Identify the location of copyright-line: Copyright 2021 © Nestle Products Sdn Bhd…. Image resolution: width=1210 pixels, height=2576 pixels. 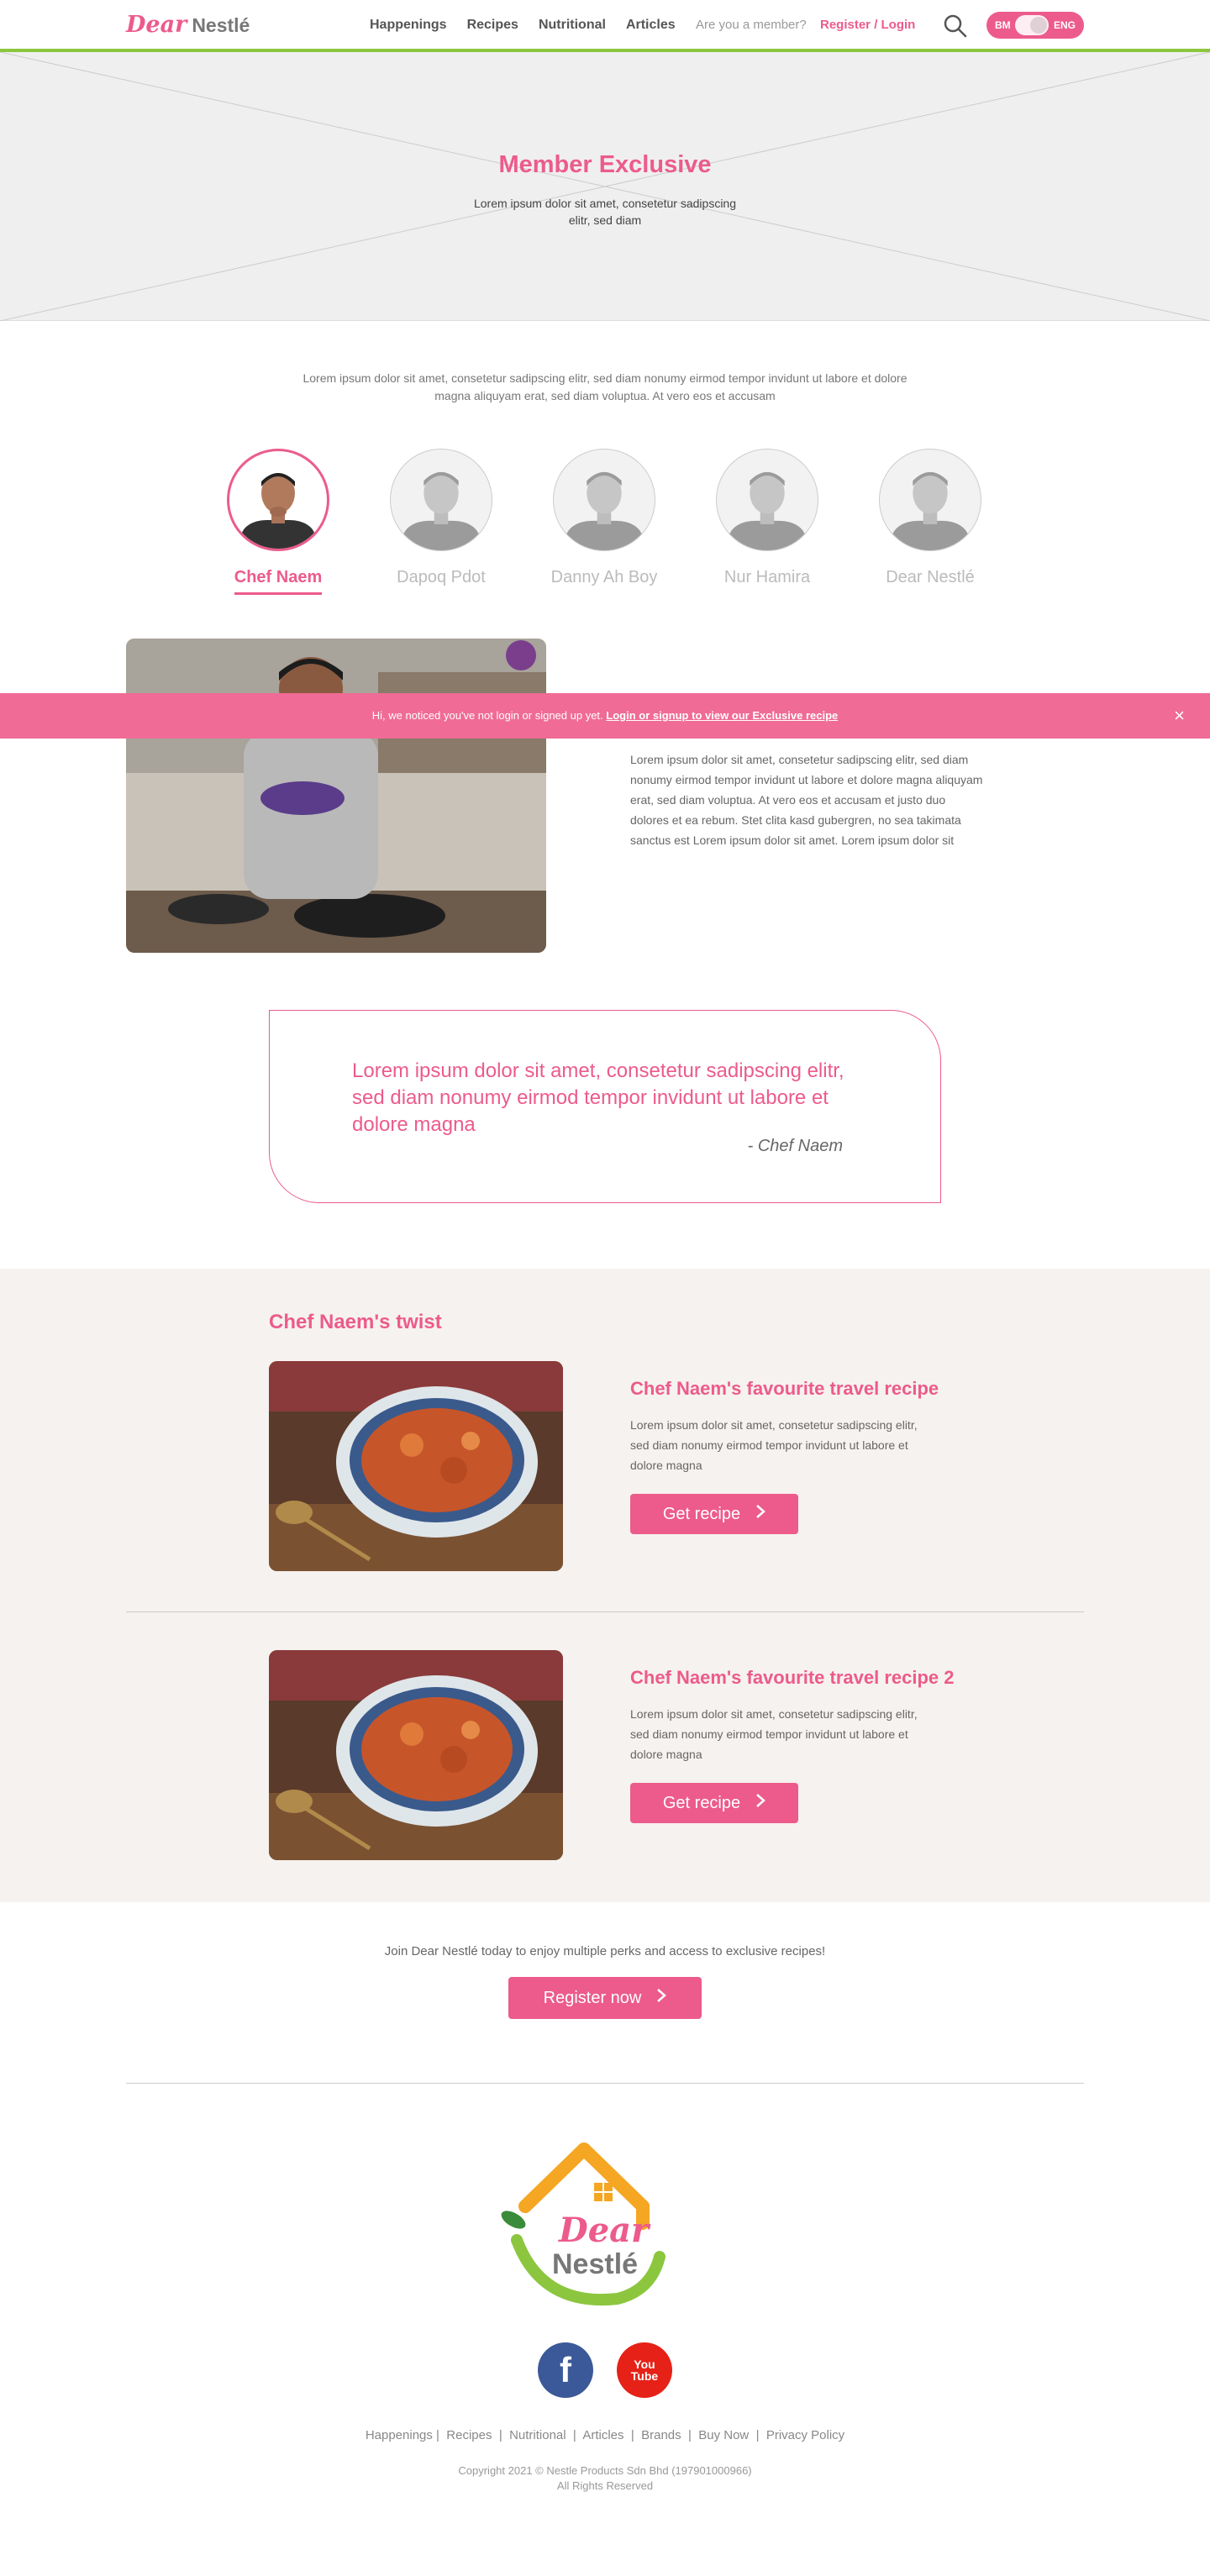
(605, 2470).